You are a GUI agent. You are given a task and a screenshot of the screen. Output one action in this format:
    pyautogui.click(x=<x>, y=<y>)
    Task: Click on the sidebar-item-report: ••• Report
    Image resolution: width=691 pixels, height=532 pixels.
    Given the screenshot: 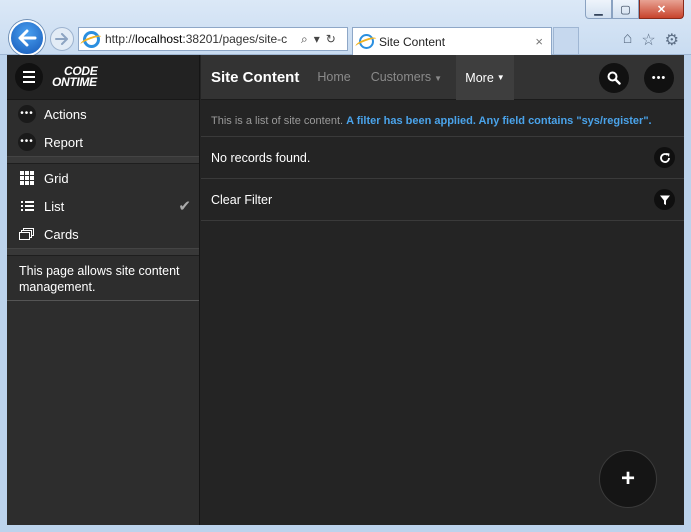 What is the action you would take?
    pyautogui.click(x=103, y=142)
    